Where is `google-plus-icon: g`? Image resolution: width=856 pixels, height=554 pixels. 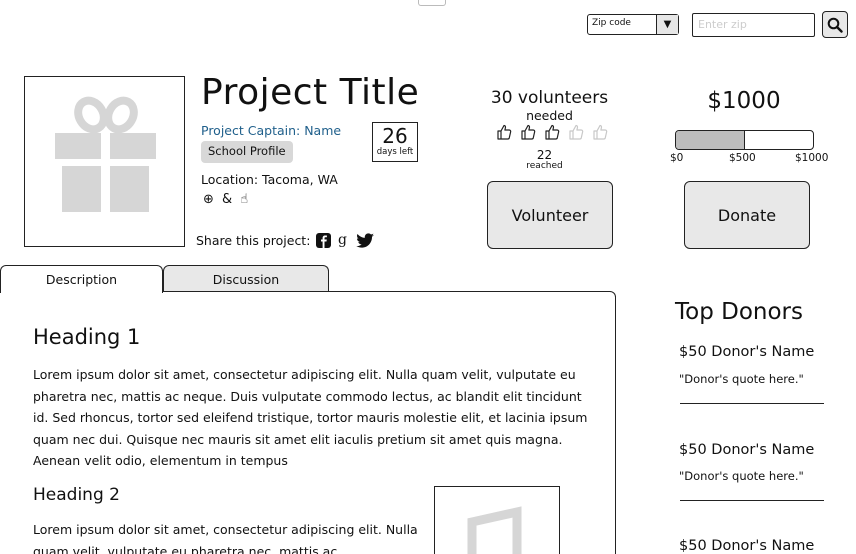 google-plus-icon: g is located at coordinates (343, 240).